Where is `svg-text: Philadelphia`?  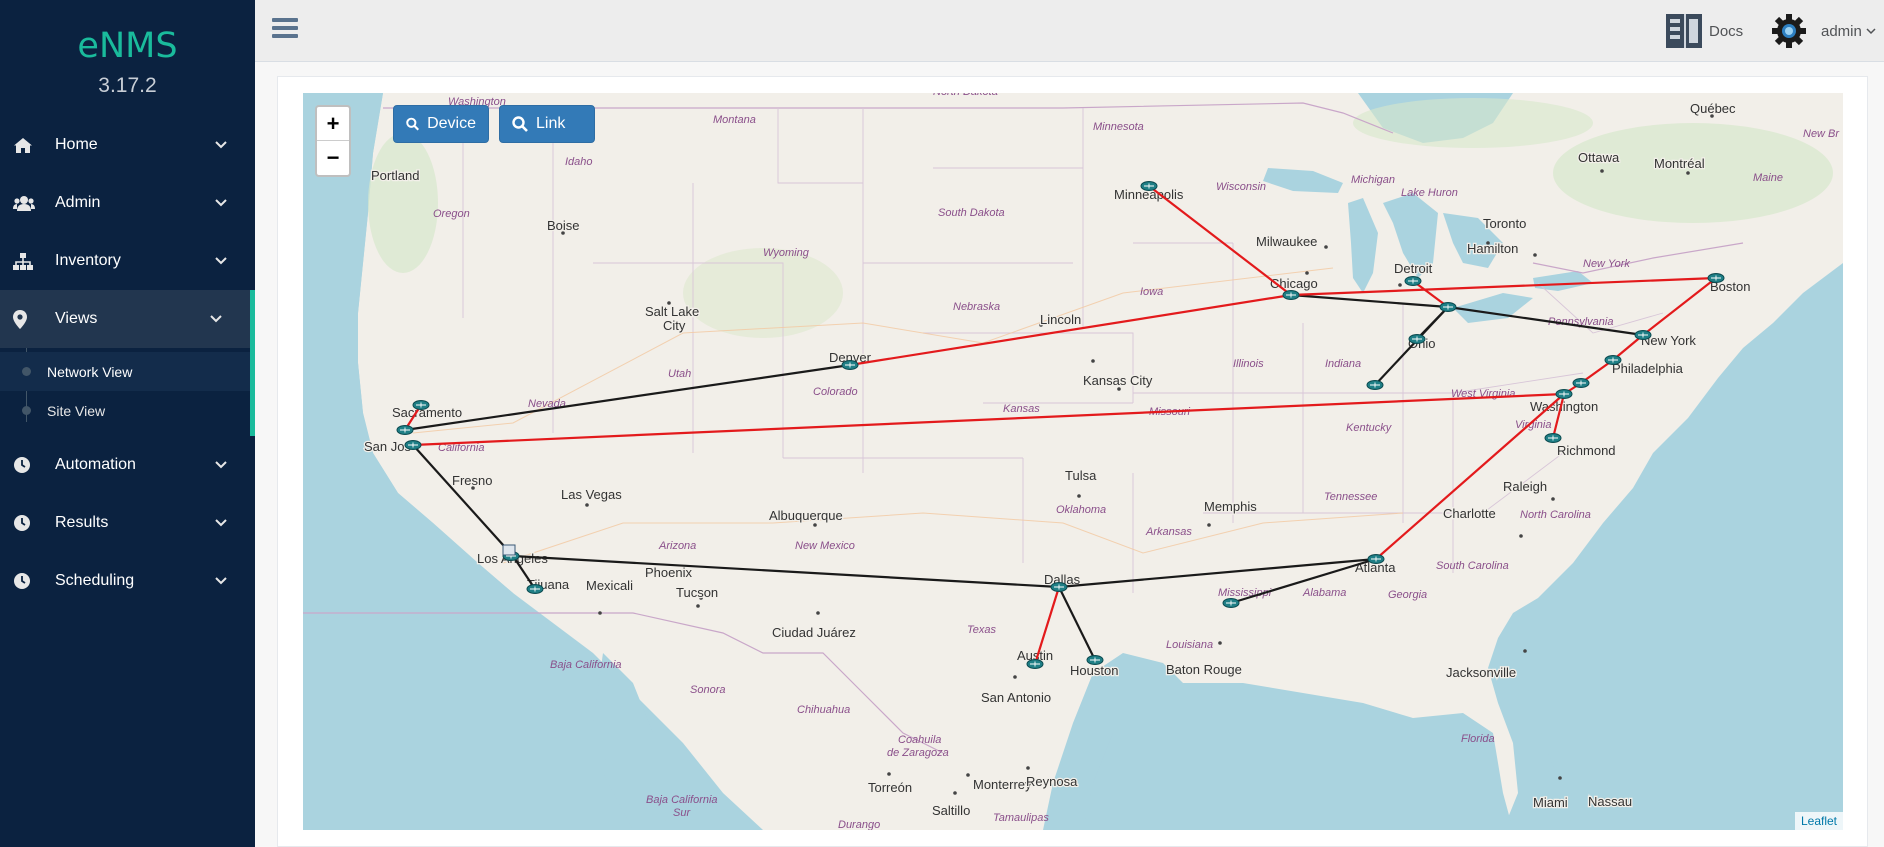 svg-text: Philadelphia is located at coordinates (1648, 368).